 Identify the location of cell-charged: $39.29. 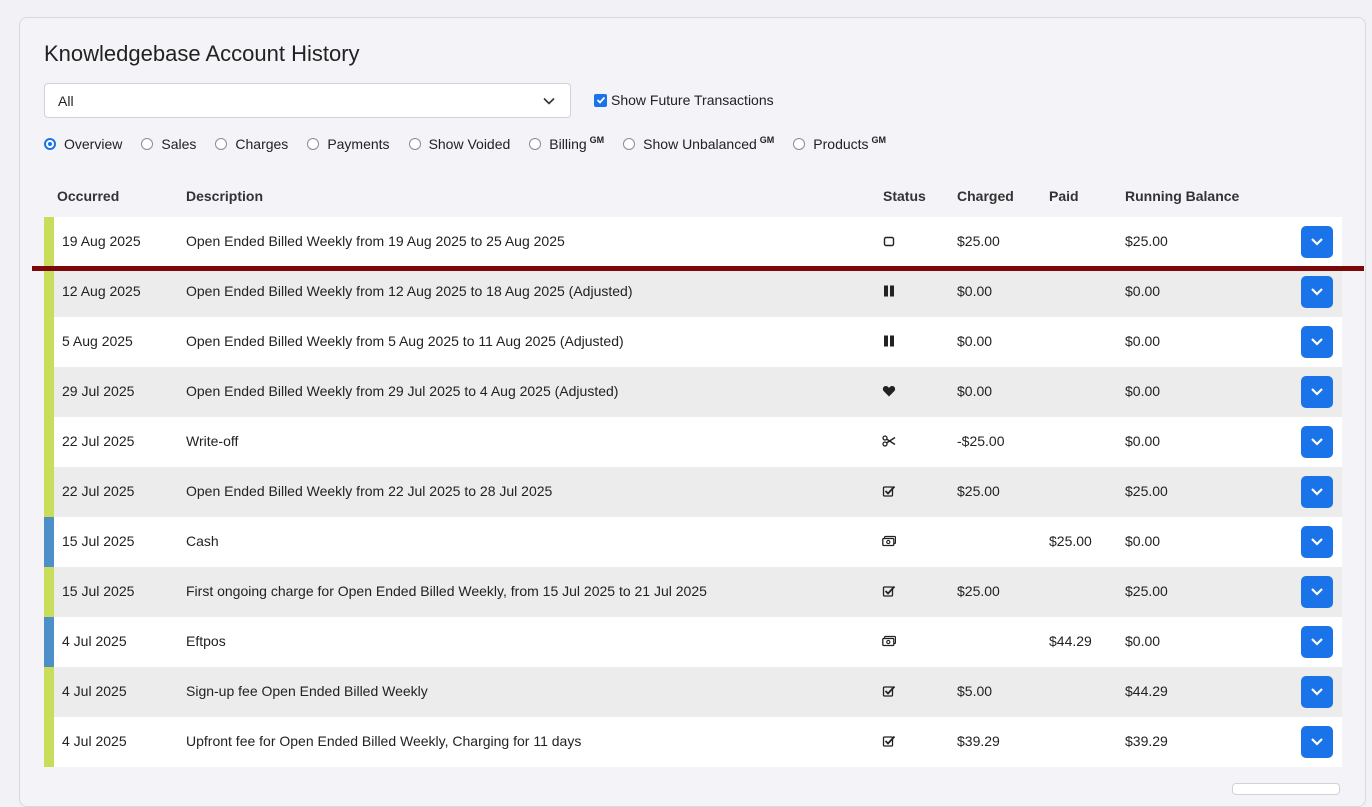
(978, 741).